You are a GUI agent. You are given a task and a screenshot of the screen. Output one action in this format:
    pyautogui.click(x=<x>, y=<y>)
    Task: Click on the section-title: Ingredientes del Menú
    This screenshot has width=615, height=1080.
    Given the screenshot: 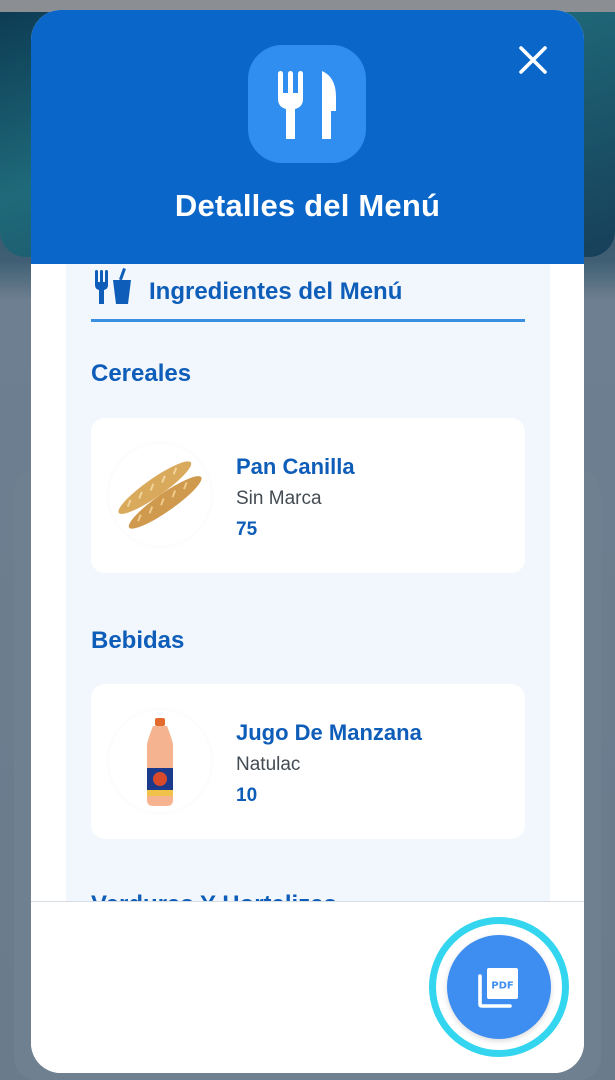 What is the action you would take?
    pyautogui.click(x=276, y=291)
    